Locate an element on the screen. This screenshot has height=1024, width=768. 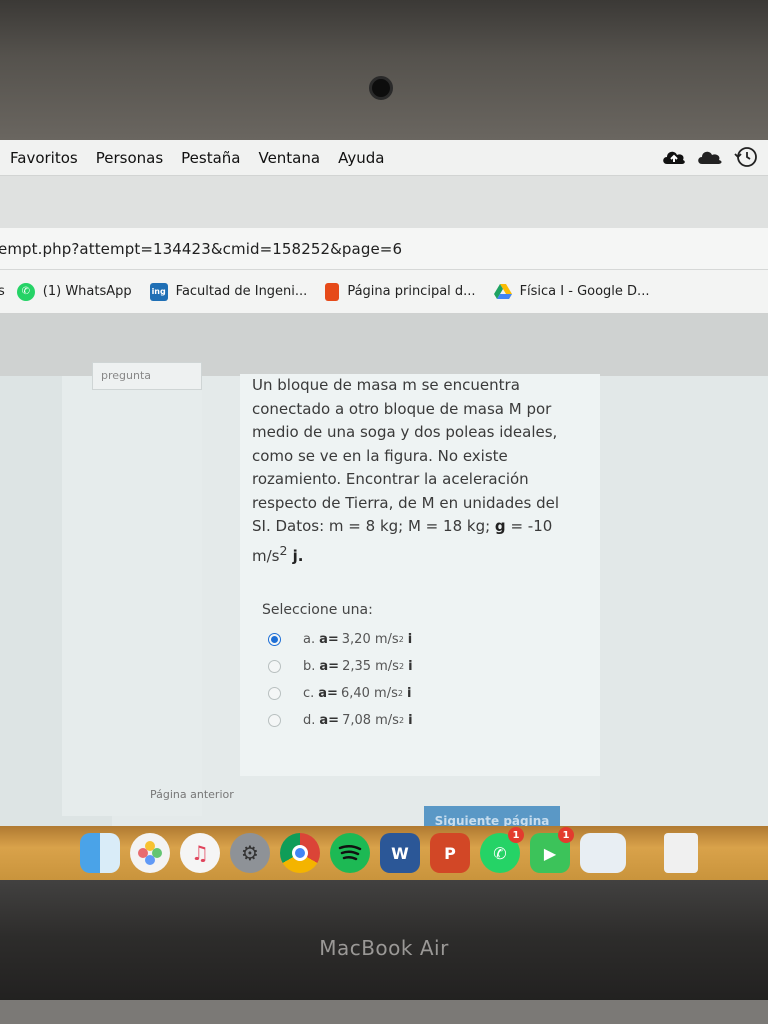
trash-icon is located at coordinates (681, 853).